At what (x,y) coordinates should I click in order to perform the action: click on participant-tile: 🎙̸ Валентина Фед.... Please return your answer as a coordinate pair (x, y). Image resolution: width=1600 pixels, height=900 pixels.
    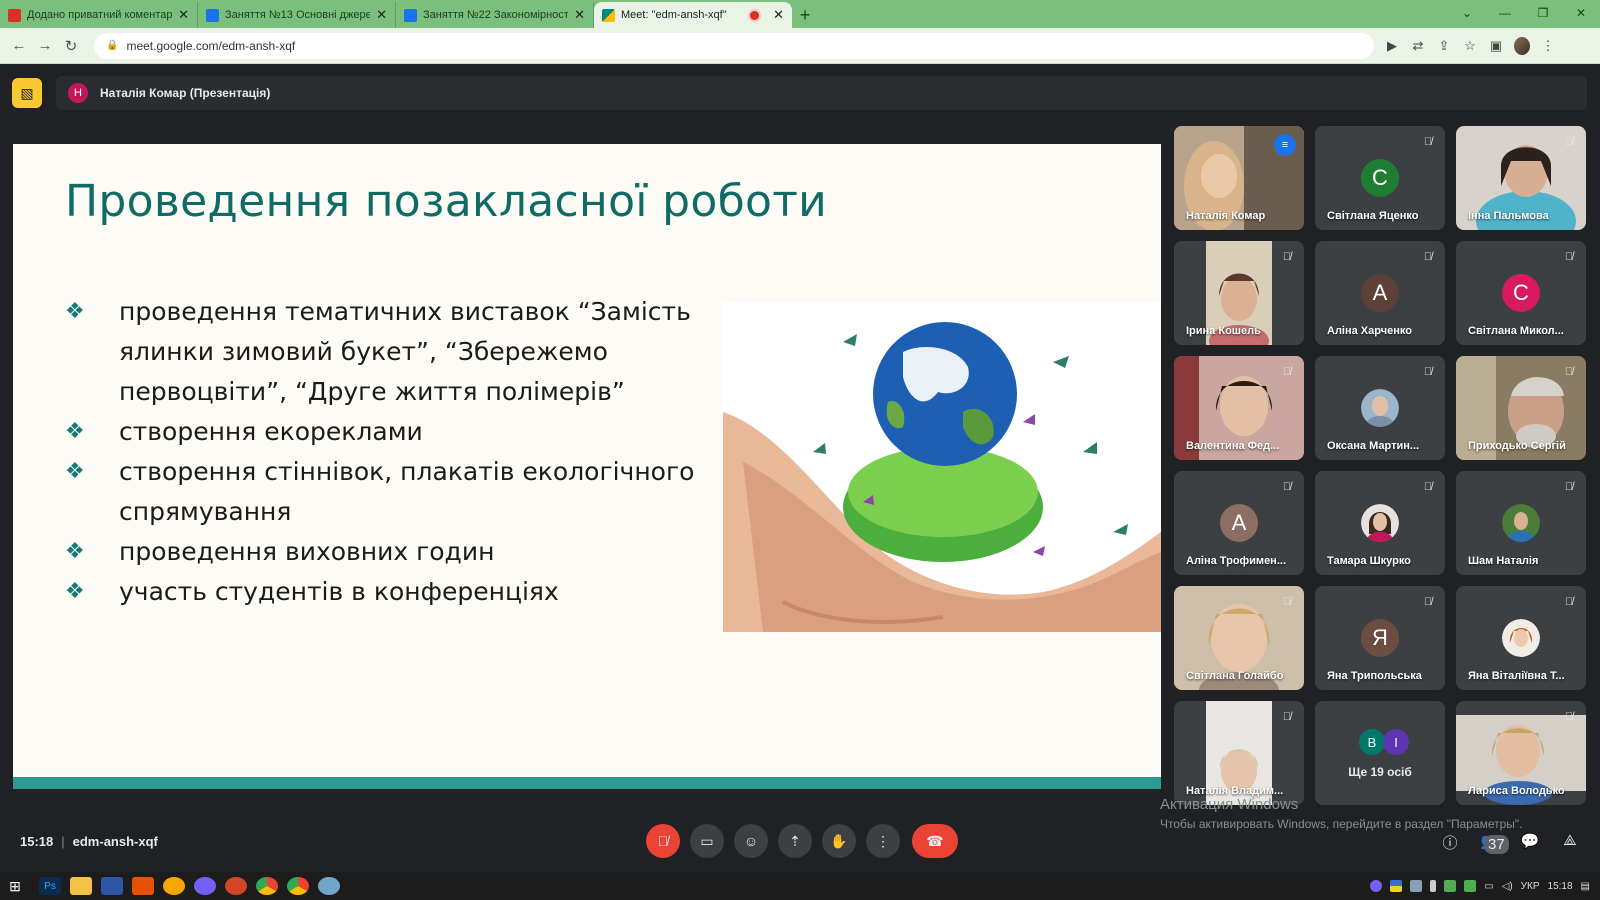
    Looking at the image, I should click on (1239, 408).